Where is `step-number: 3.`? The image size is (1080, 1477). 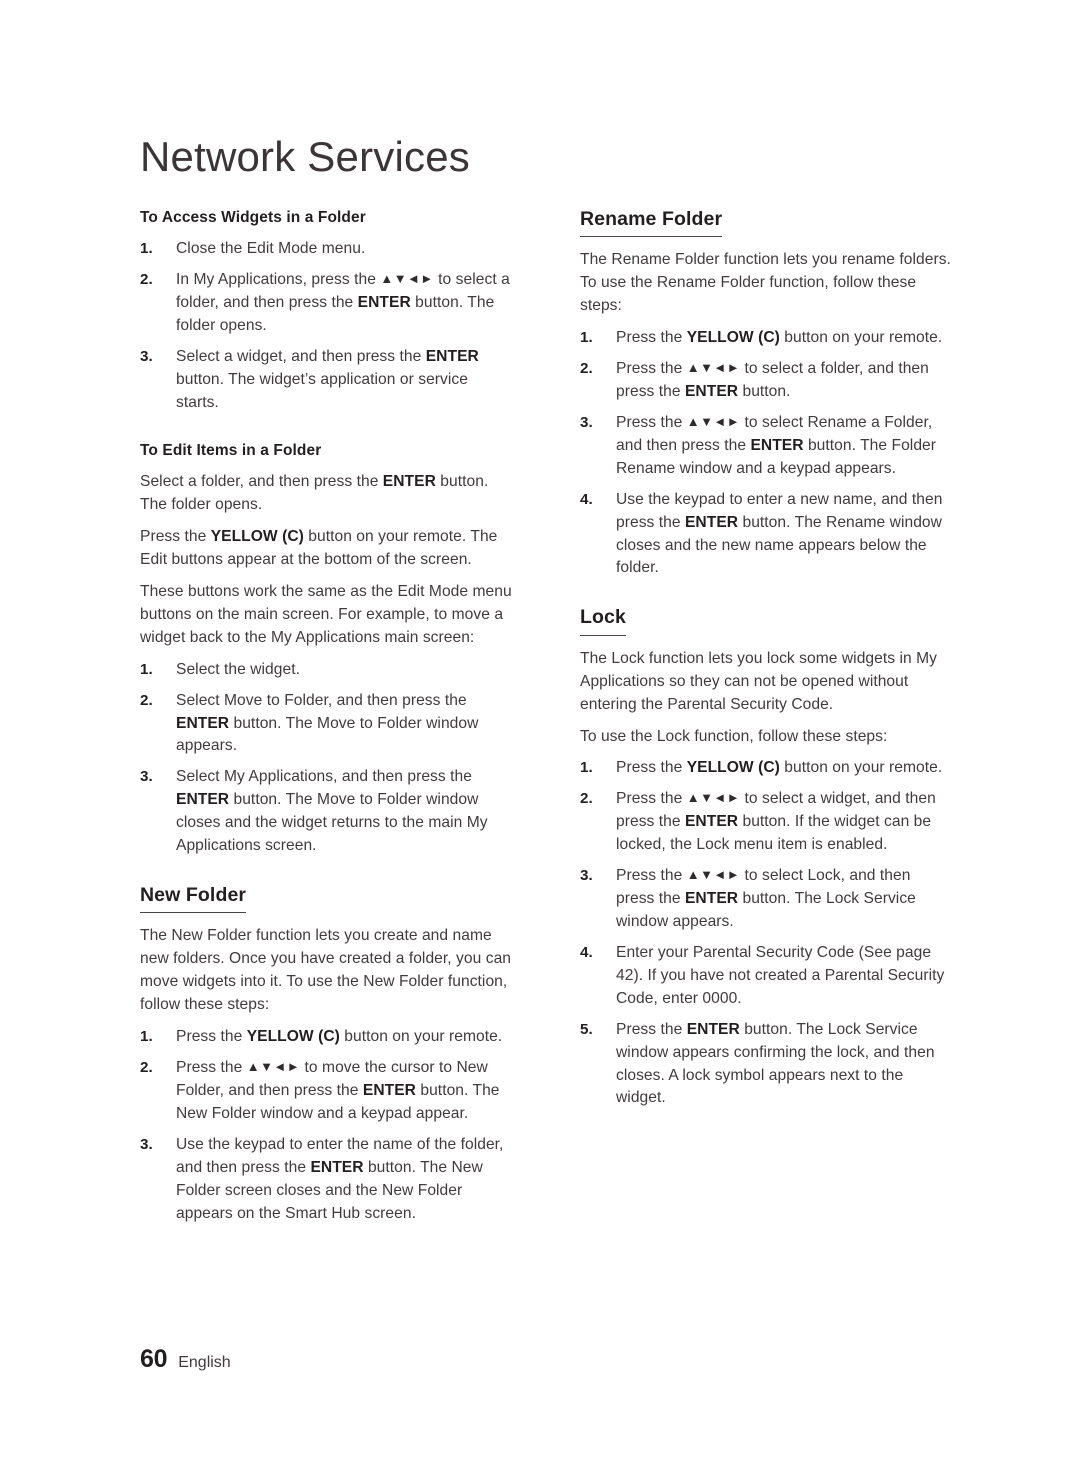 step-number: 3. is located at coordinates (586, 422).